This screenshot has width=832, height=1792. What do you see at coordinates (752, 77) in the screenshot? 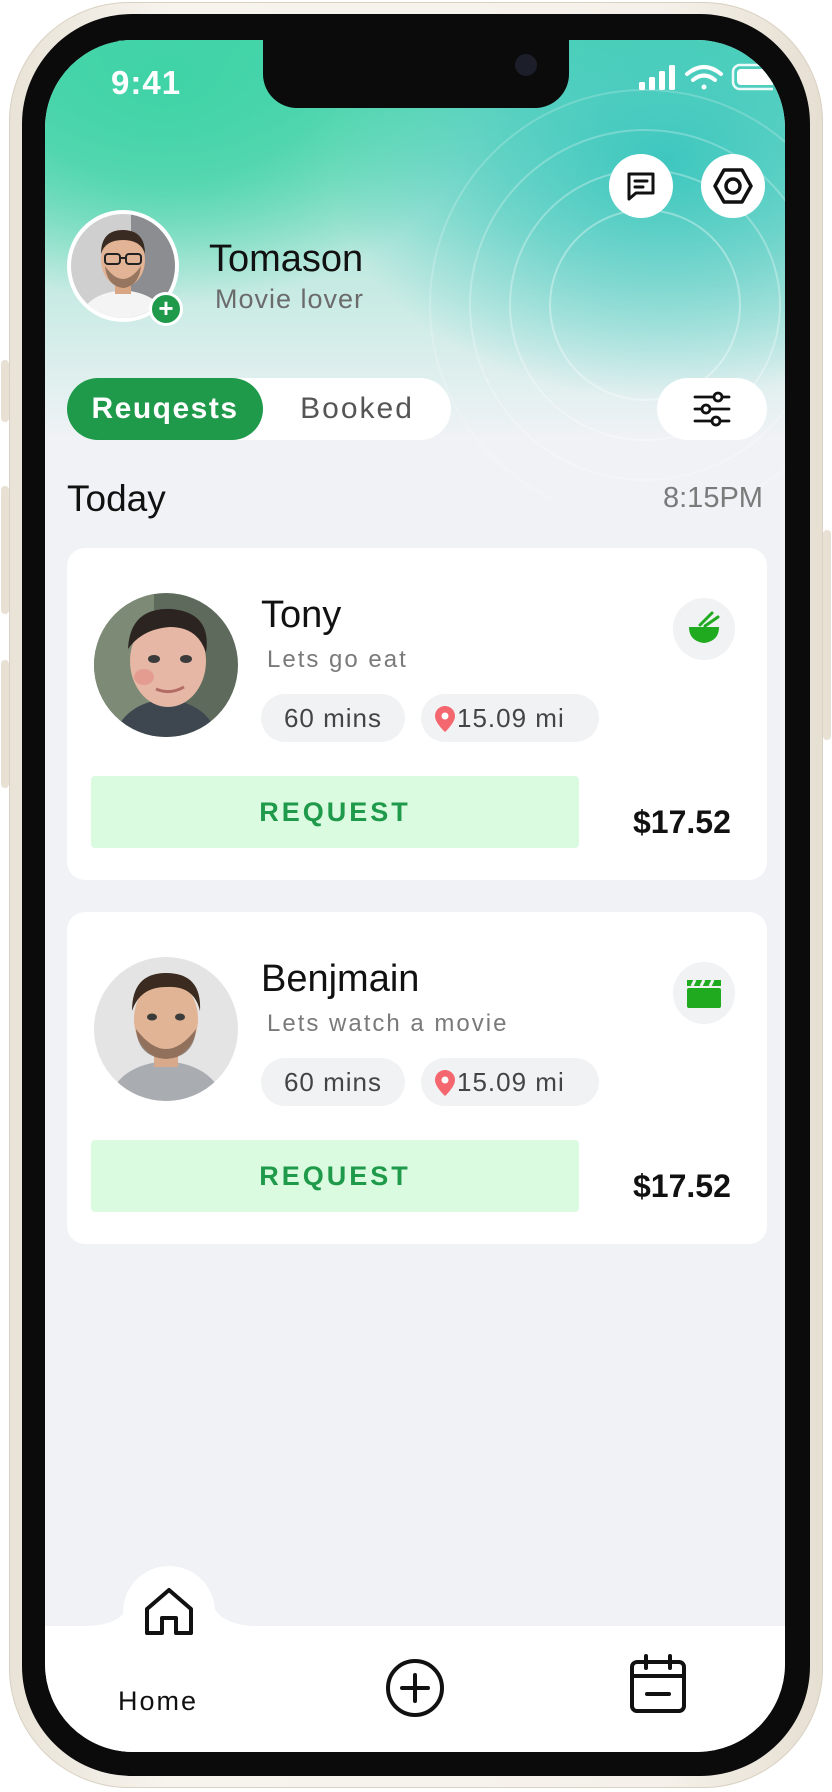
I see `battery-icon` at bounding box center [752, 77].